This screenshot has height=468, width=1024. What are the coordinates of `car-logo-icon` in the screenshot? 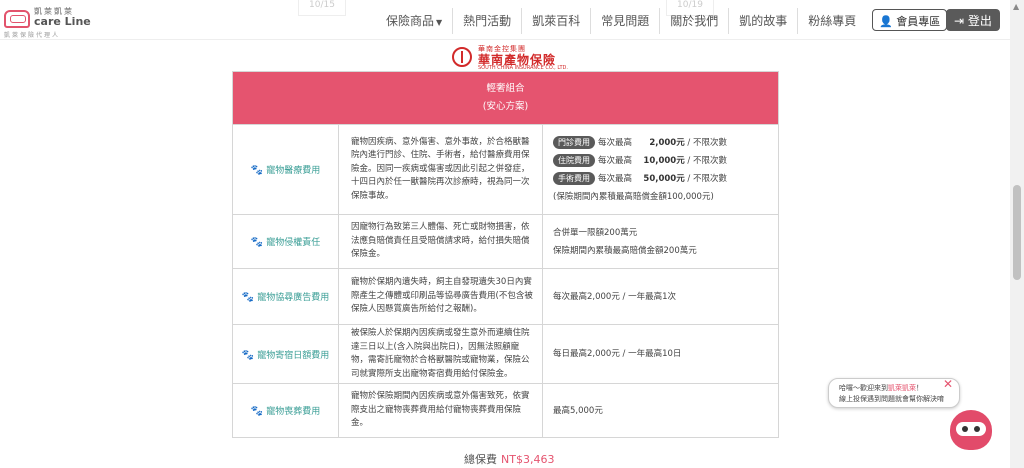 It's located at (17, 19).